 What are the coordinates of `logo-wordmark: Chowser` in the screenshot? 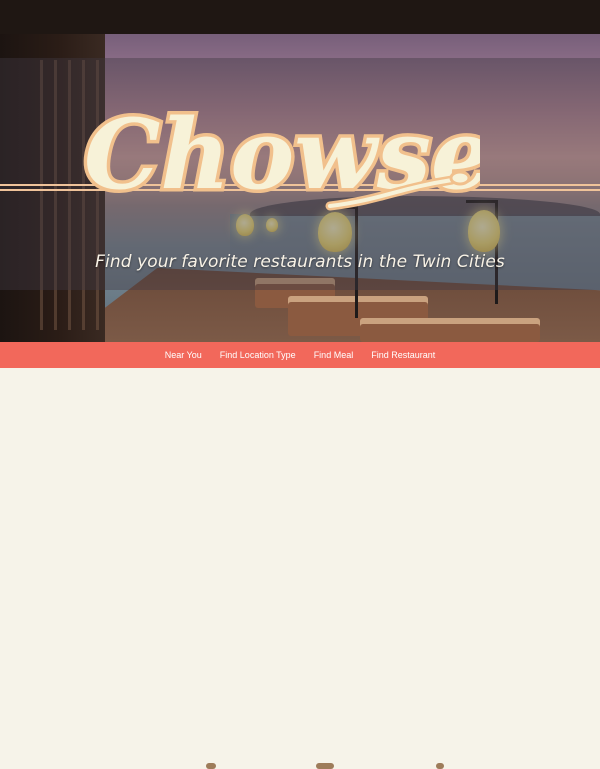 It's located at (282, 154).